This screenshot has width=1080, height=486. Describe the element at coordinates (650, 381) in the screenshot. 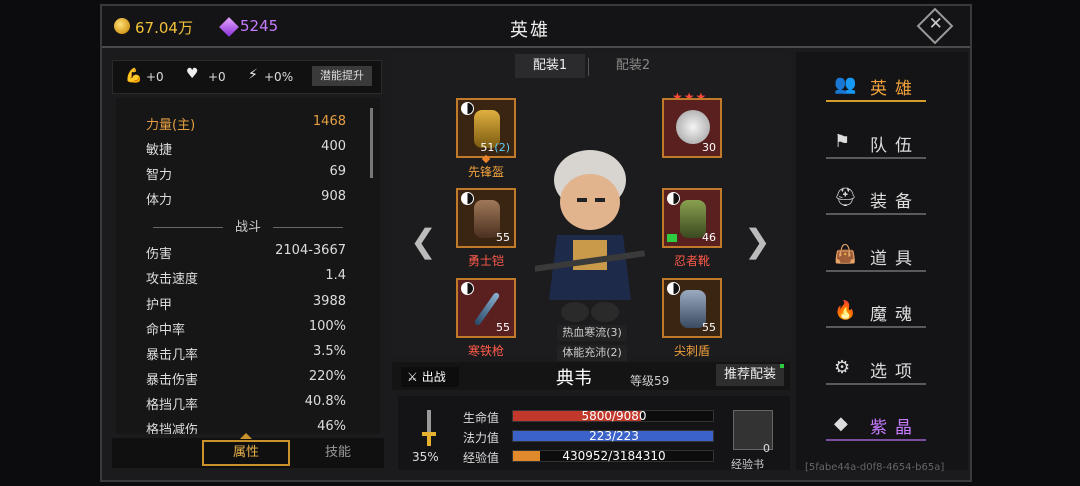

I see `hero-level: 等级59` at that location.